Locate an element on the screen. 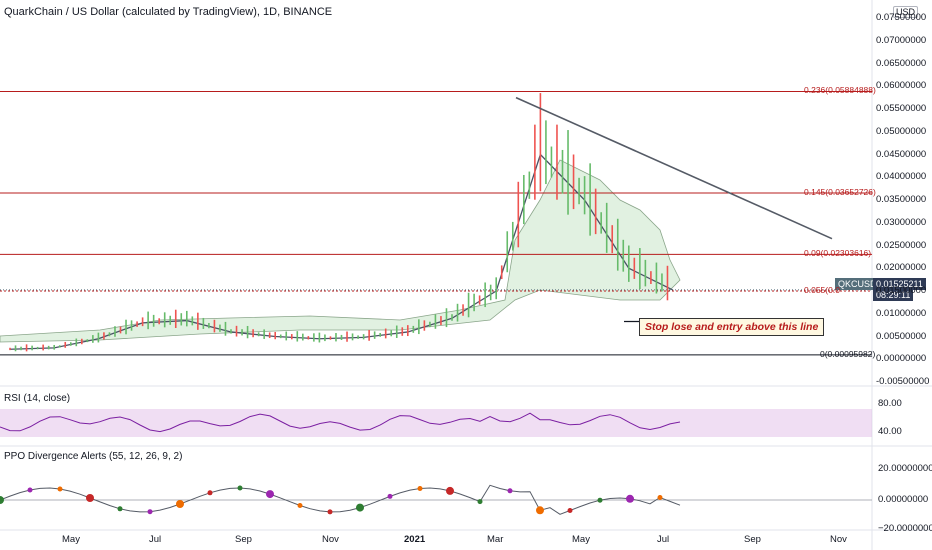 This screenshot has height=550, width=932. price-tick: 0.00500000 is located at coordinates (901, 336).